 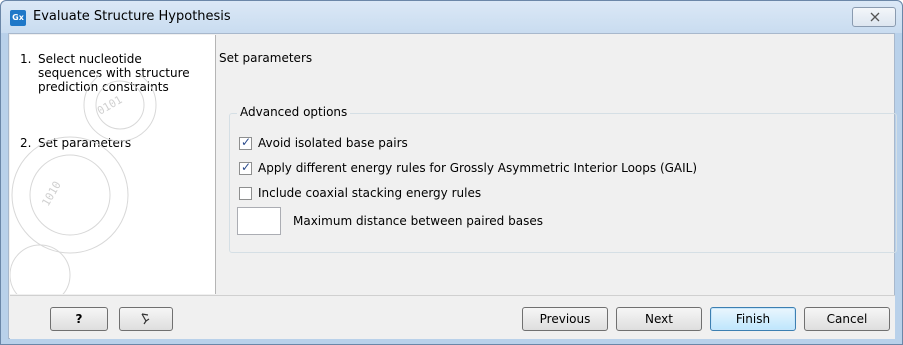 I want to click on finish-button: Finish, so click(x=753, y=319).